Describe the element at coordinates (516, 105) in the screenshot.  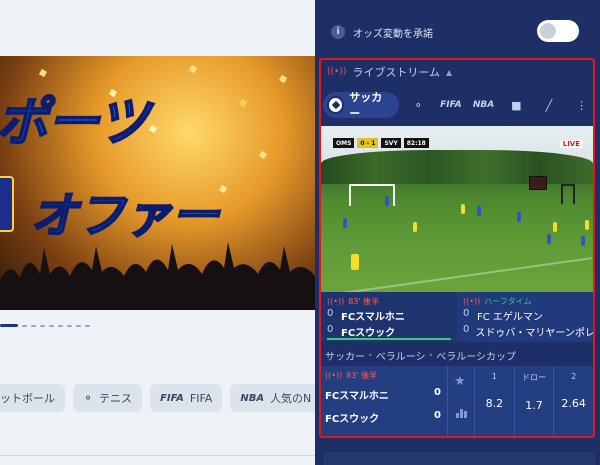
I see `ice-hockey-icon: ■` at that location.